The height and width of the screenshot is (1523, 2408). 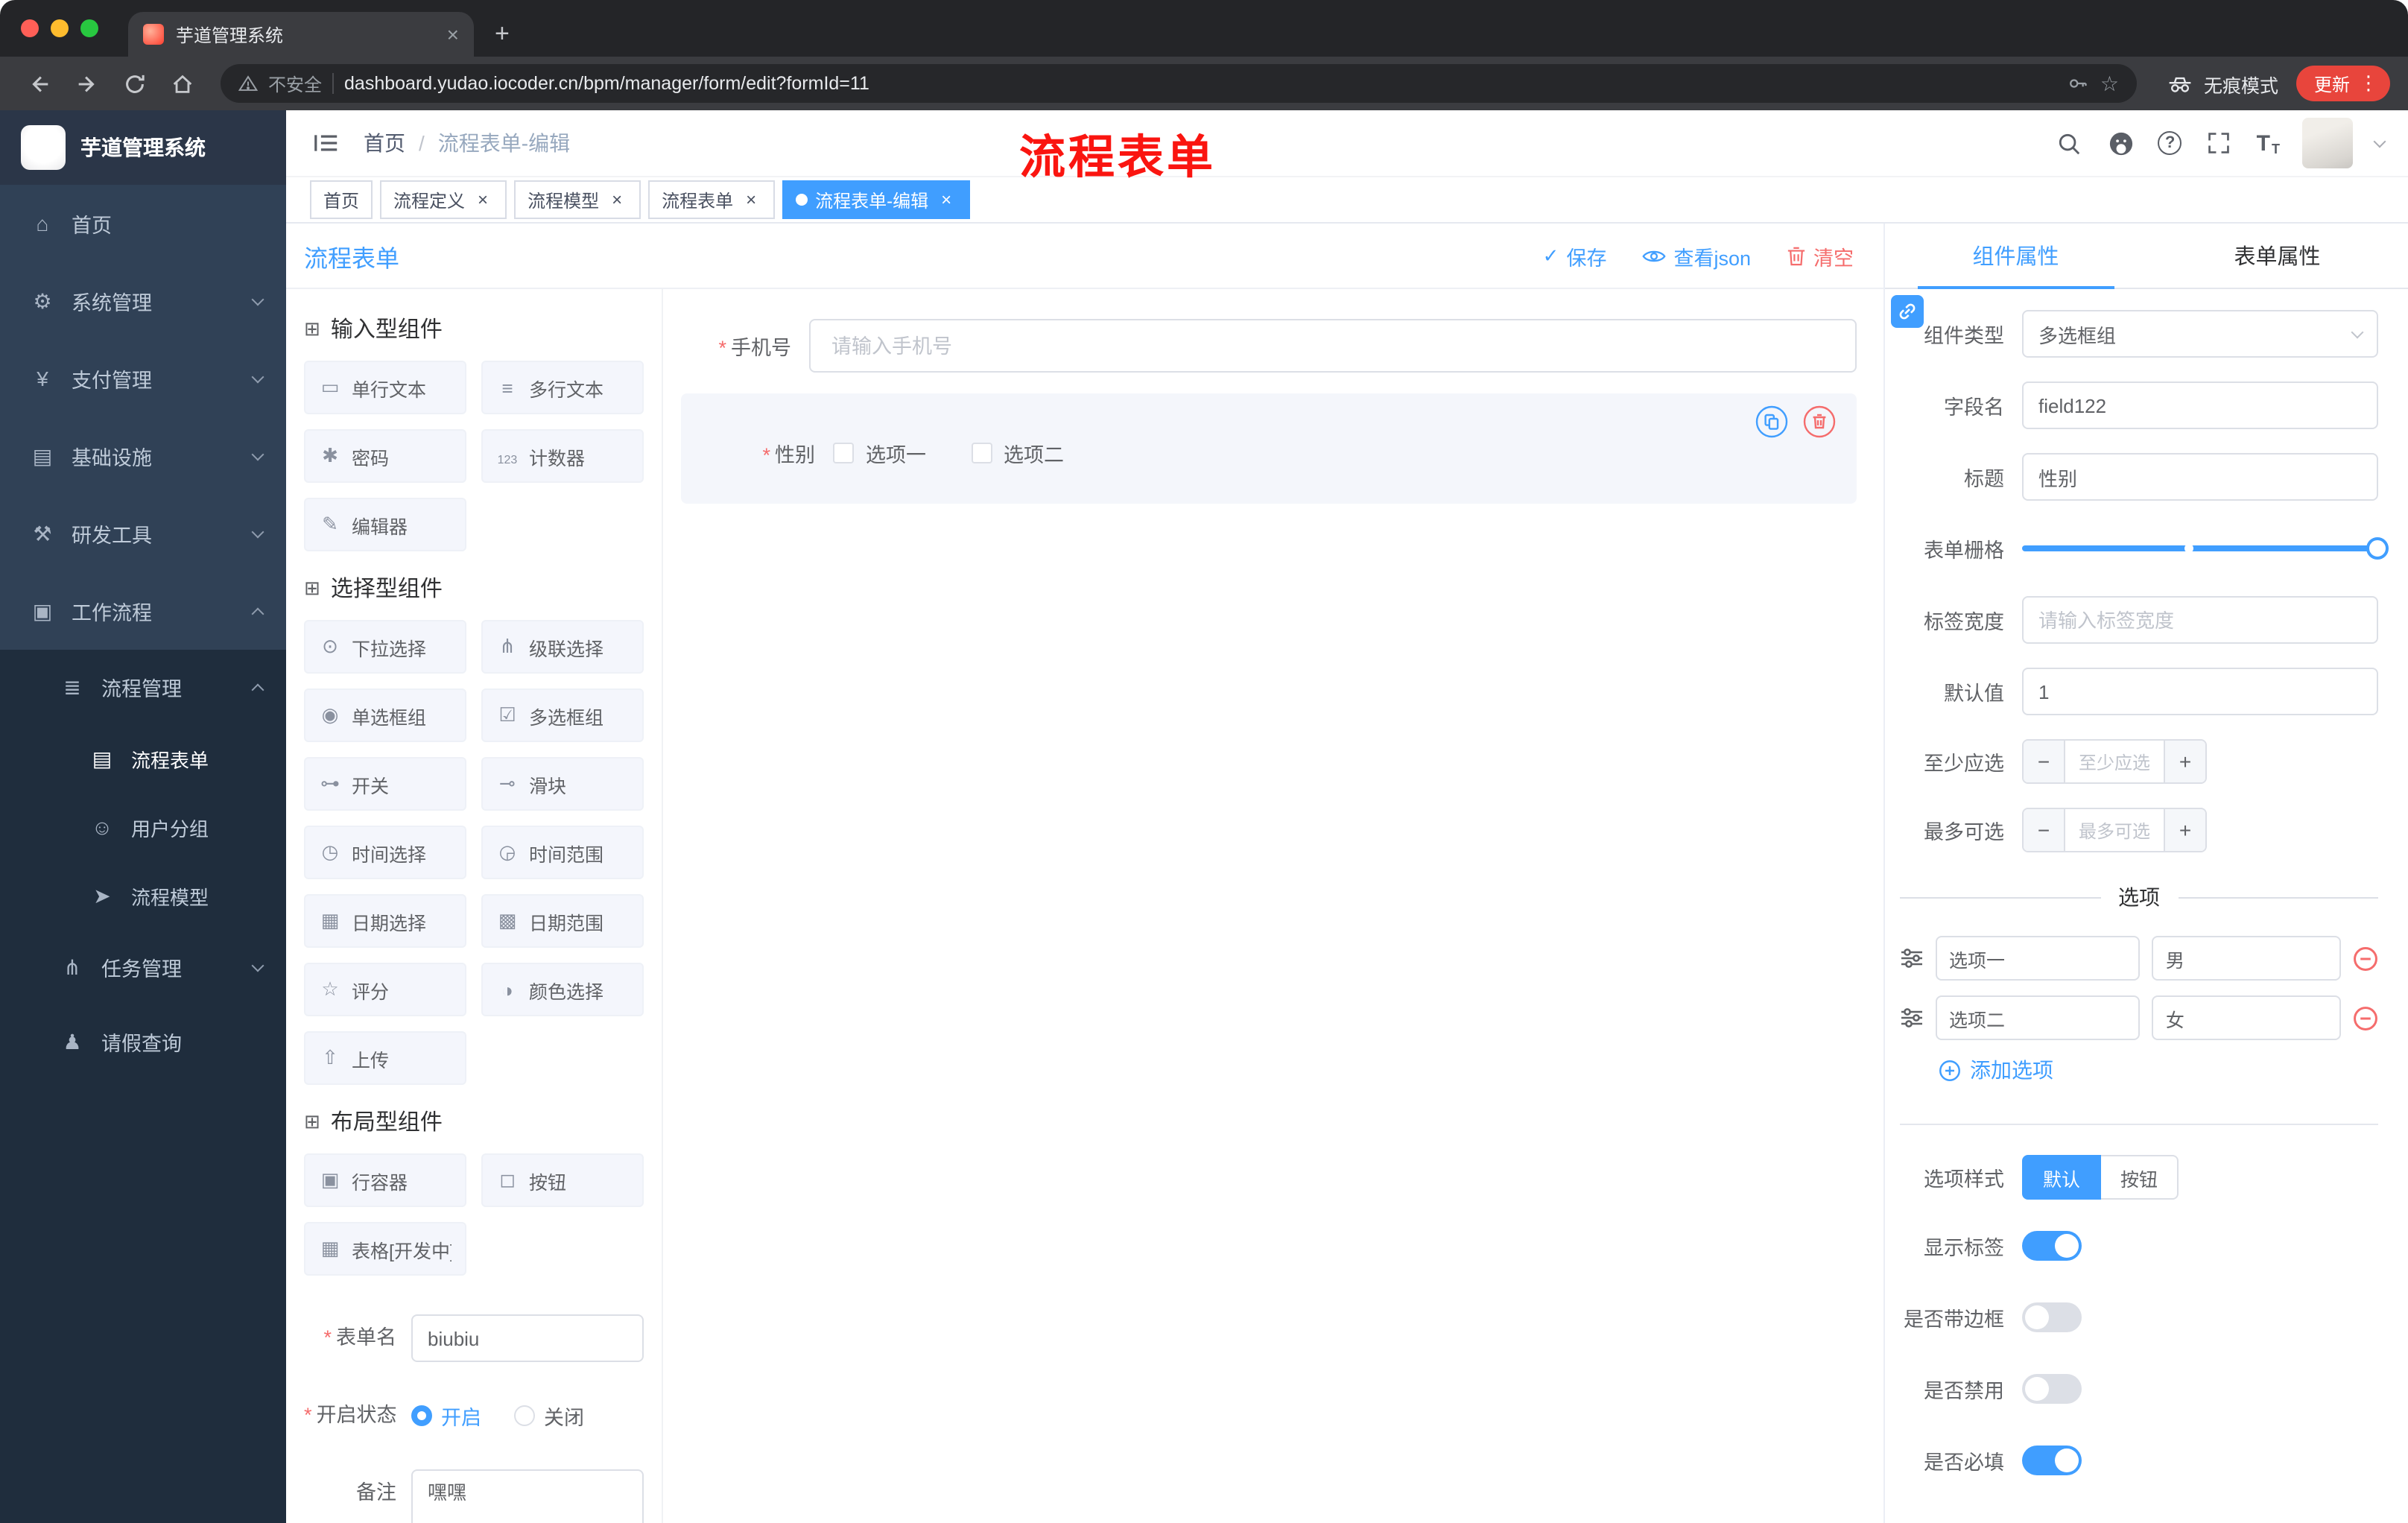 I want to click on add-option-button: 添加选项, so click(x=2158, y=1070).